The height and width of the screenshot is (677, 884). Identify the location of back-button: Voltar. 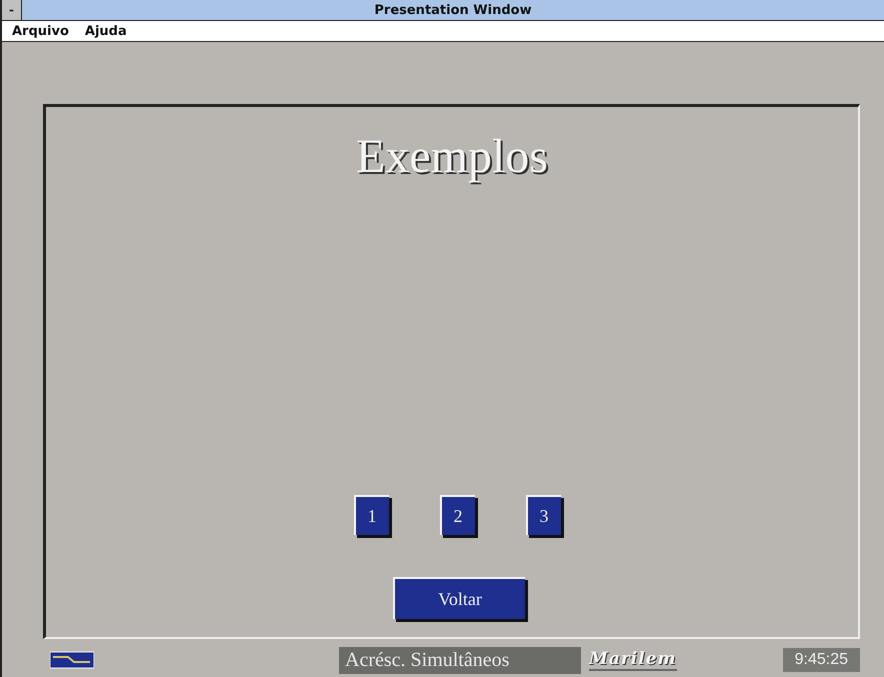
(459, 598).